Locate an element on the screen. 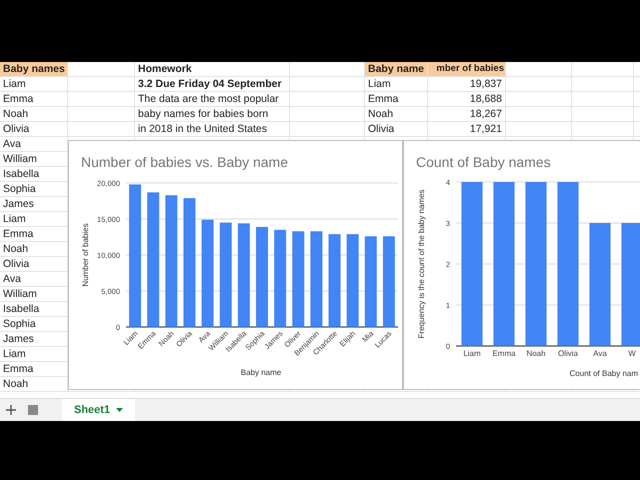  table-cell: 3.2 Due Friday 04 September is located at coordinates (212, 84).